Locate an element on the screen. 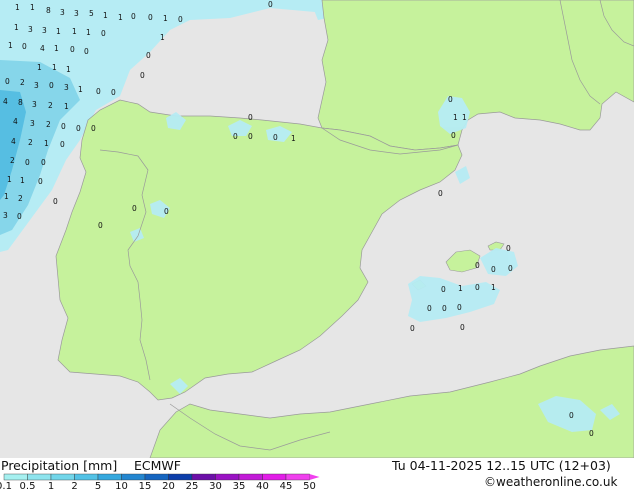  precip-value-label: 5 is located at coordinates (91, 13).